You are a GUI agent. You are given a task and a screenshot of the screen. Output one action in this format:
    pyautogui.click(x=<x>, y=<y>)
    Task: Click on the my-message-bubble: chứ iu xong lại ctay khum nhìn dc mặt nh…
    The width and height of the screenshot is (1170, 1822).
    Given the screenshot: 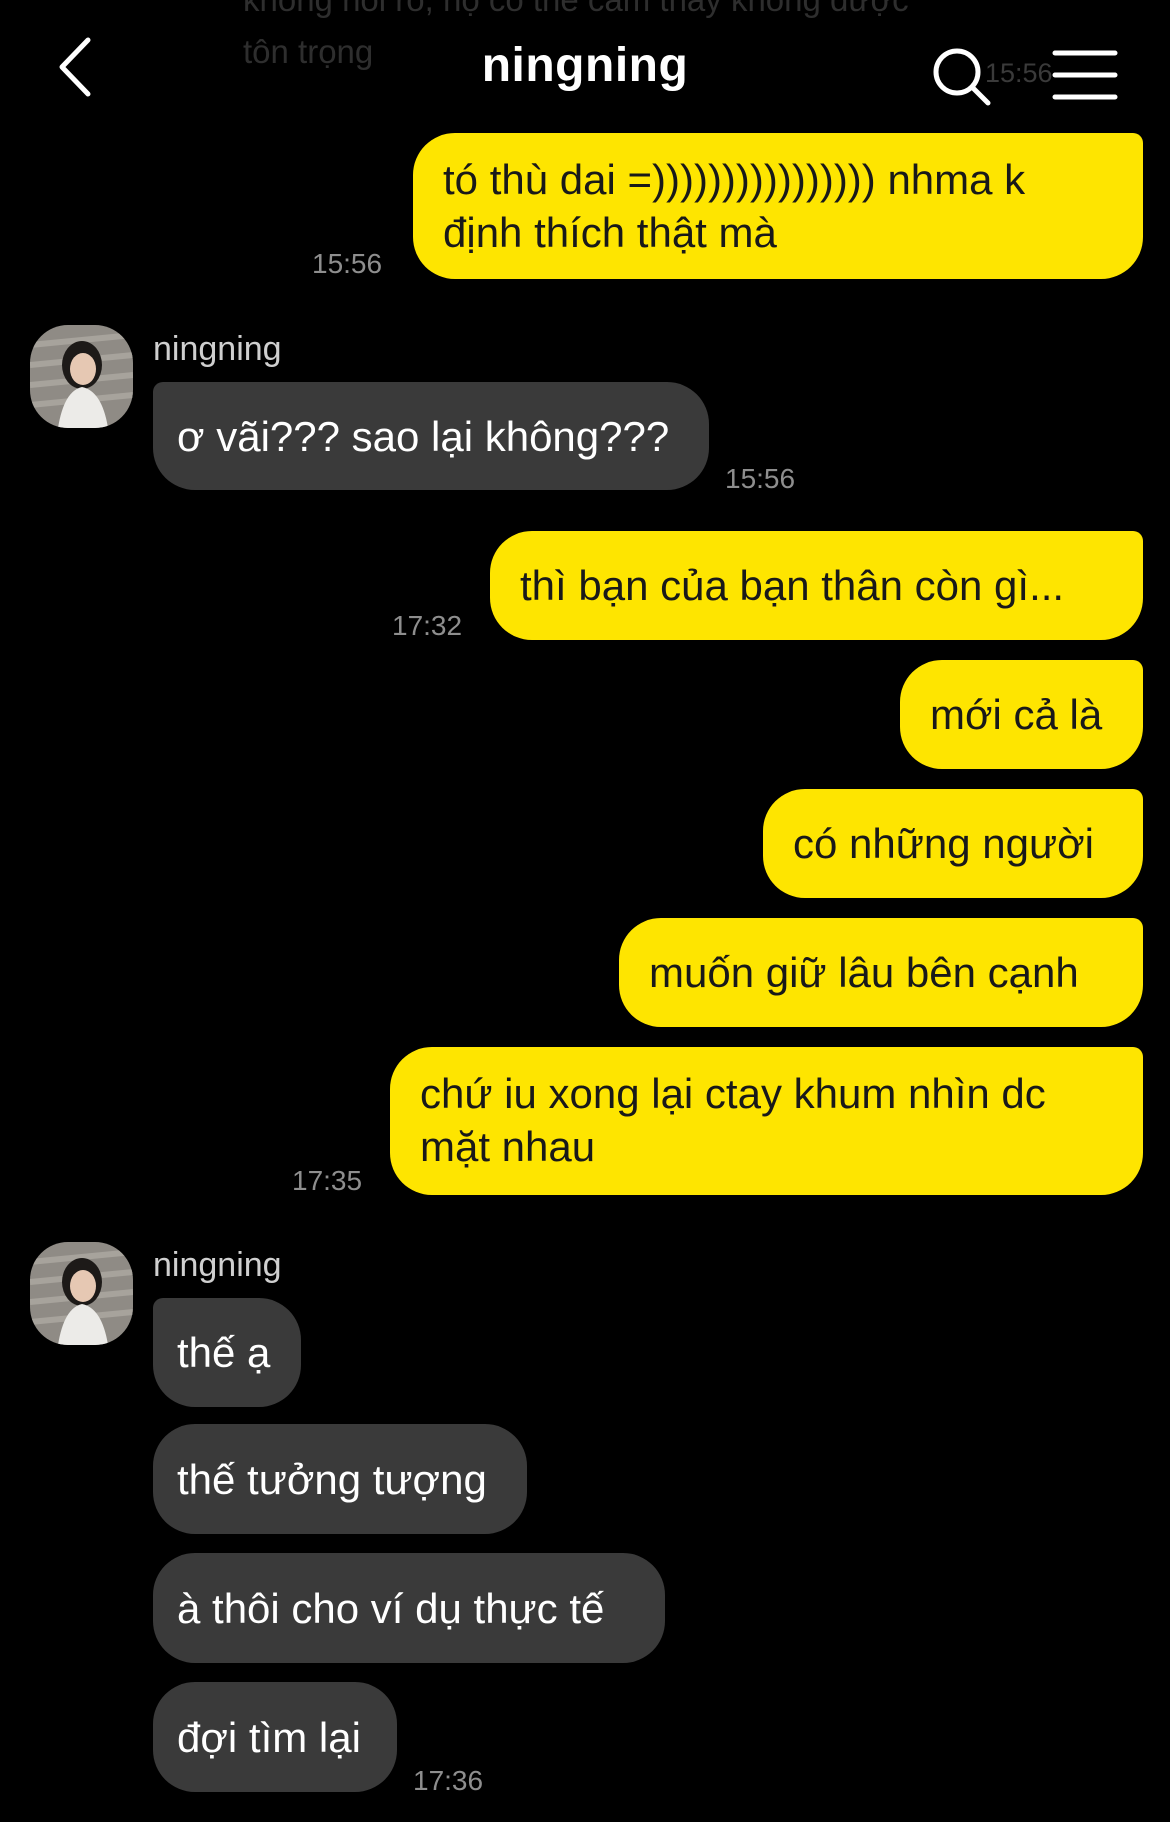 What is the action you would take?
    pyautogui.click(x=766, y=1121)
    